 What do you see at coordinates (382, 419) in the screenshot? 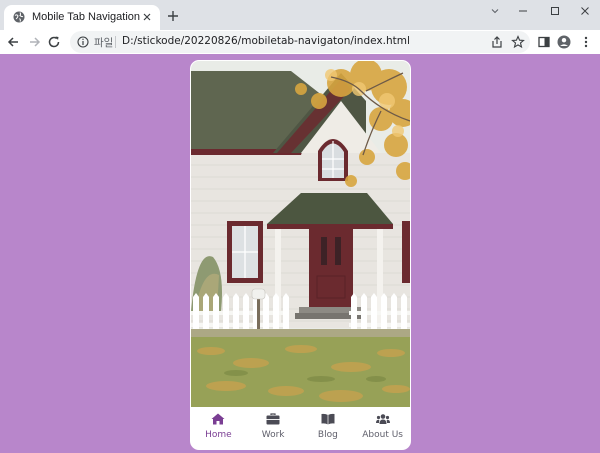
I see `users-icon` at bounding box center [382, 419].